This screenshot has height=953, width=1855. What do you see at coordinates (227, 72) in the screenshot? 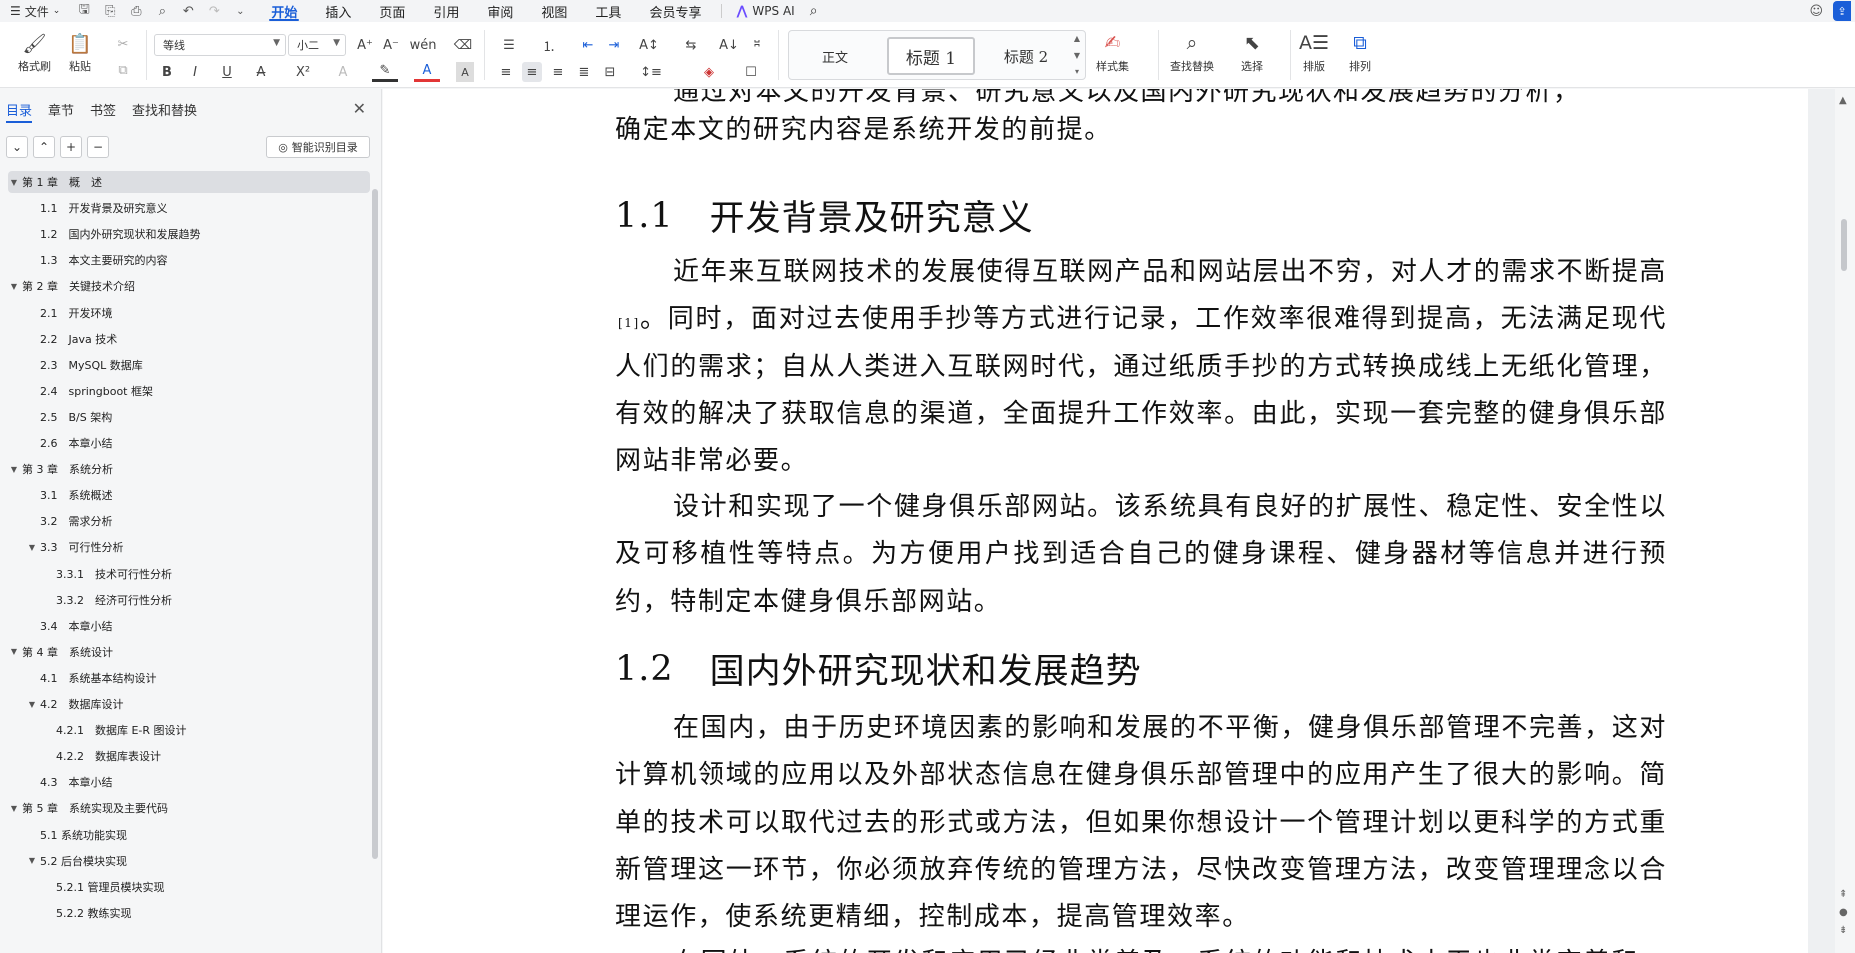
I see `underline-icon: U` at bounding box center [227, 72].